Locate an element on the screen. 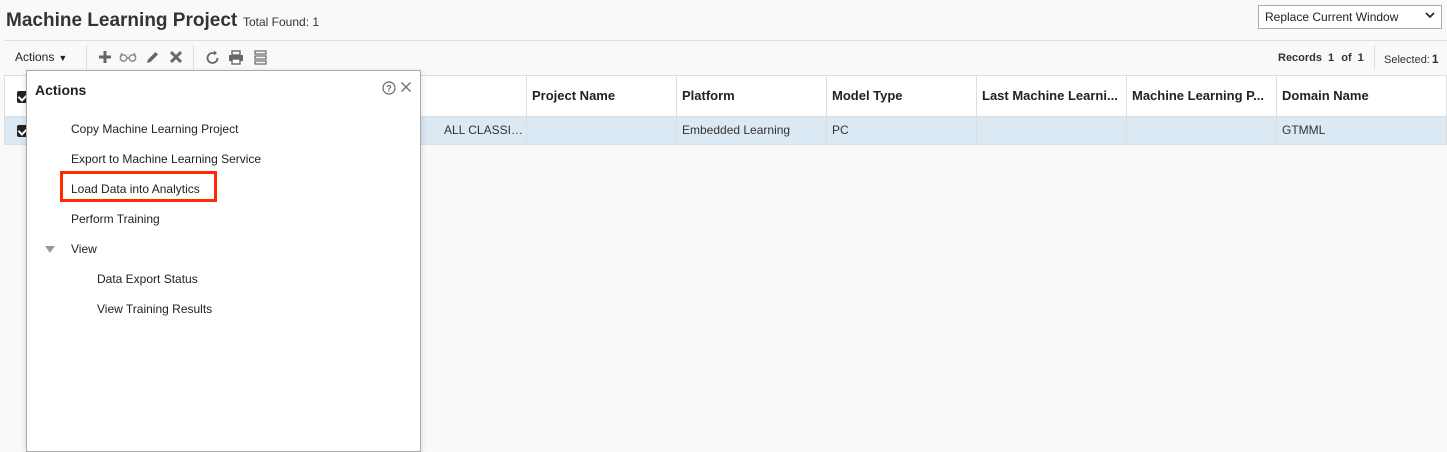 This screenshot has height=452, width=1447. chevron-down-icon is located at coordinates (1430, 16).